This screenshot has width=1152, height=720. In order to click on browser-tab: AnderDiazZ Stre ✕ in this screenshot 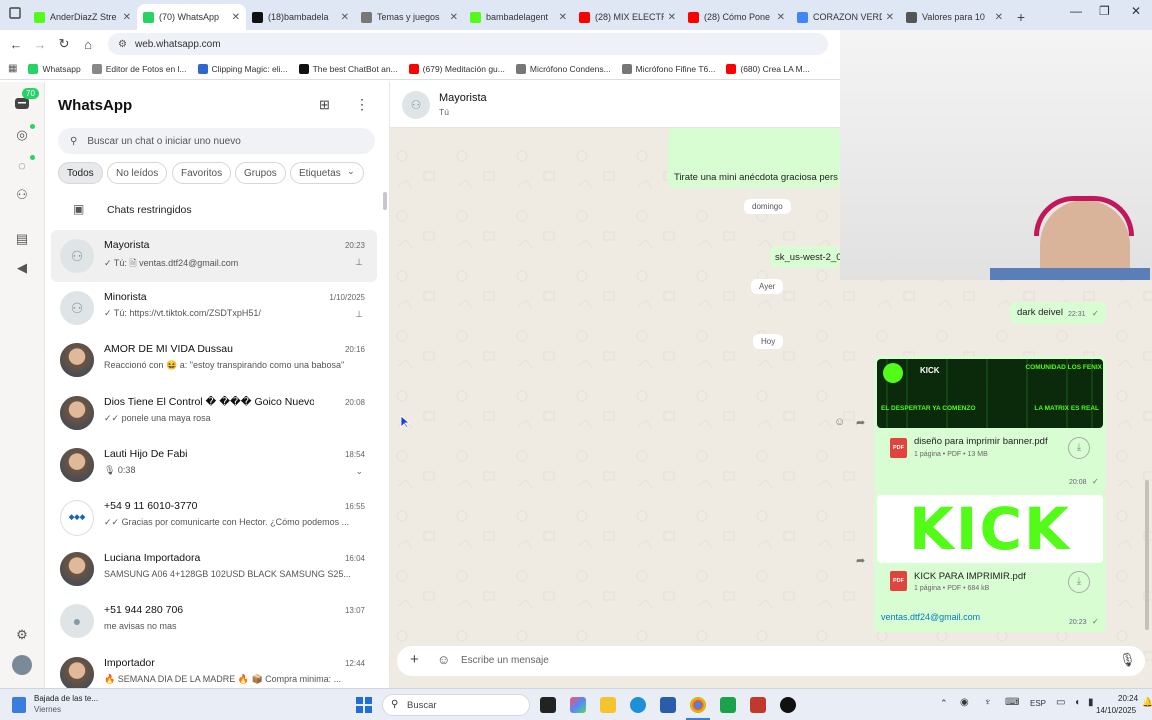, I will do `click(82, 17)`.